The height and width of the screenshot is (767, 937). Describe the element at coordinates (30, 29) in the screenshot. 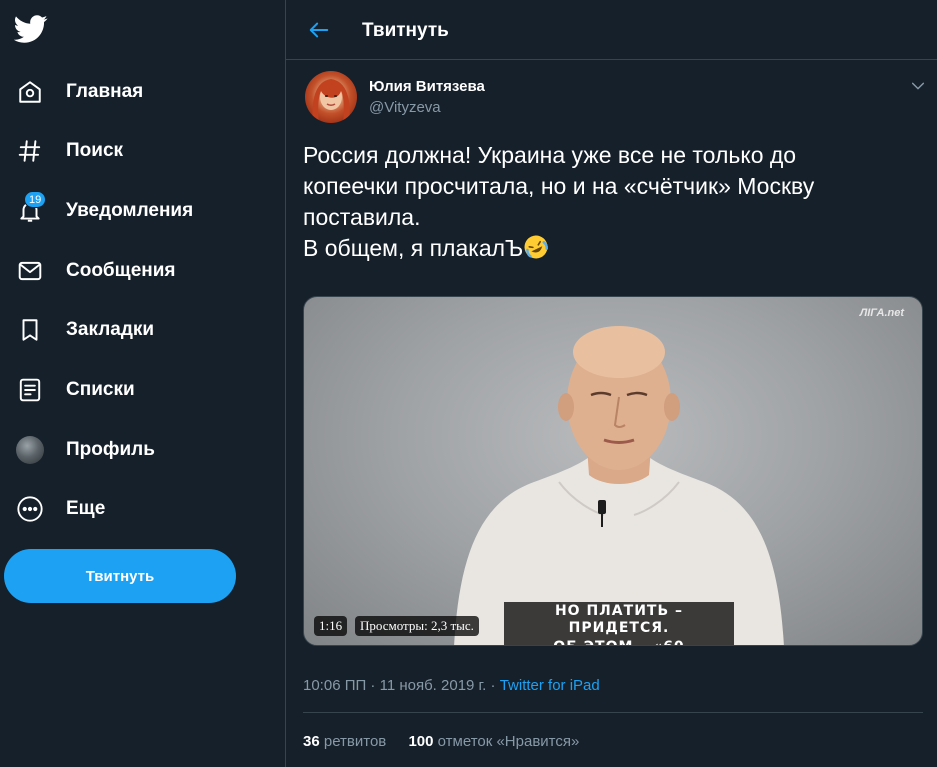

I see `twitter-logo-icon` at that location.